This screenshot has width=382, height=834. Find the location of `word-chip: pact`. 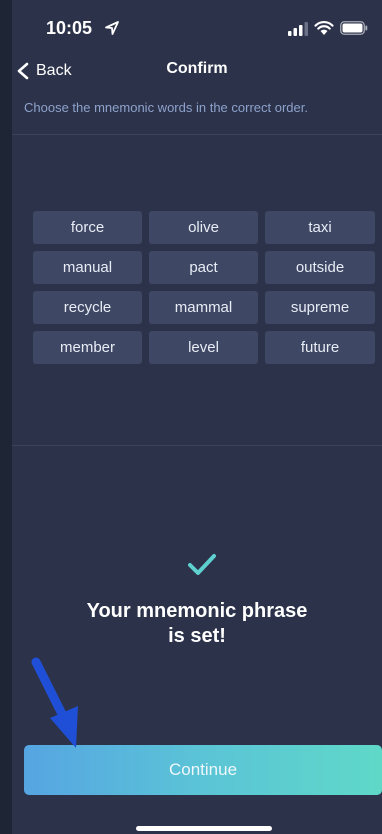

word-chip: pact is located at coordinates (203, 267).